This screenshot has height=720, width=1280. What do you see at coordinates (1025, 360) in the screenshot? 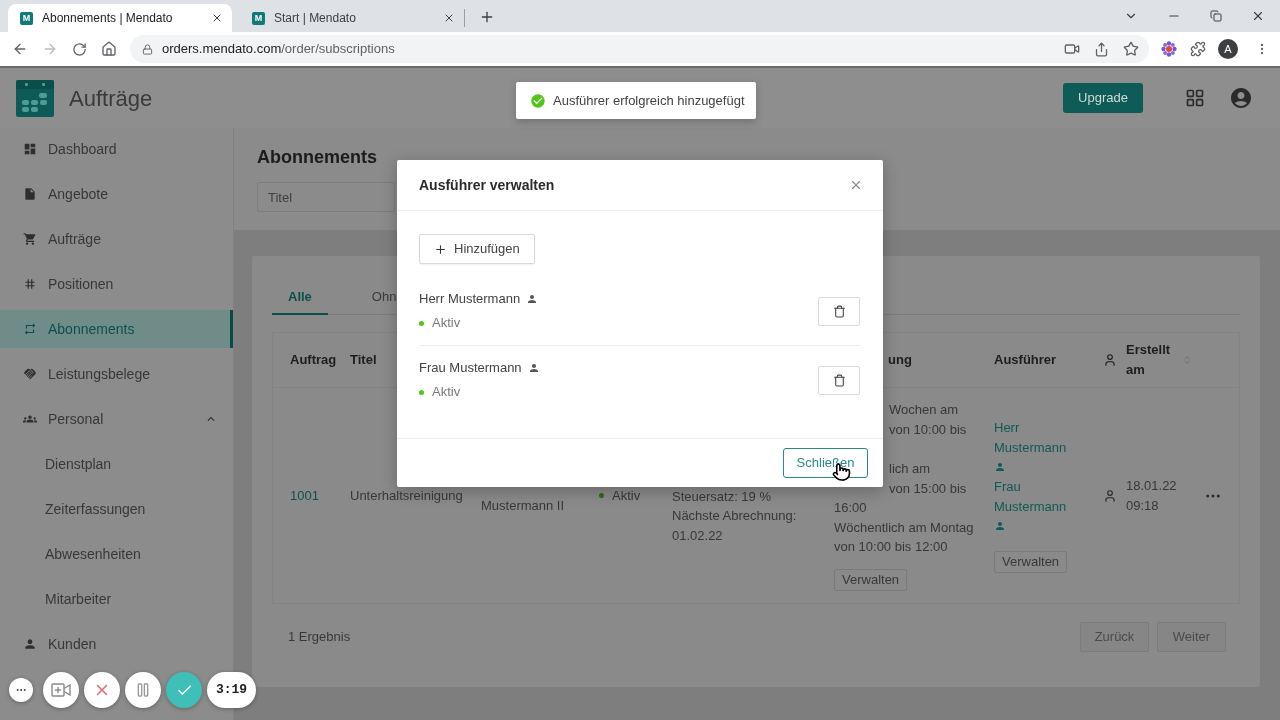
I see `column-header: Ausführer` at bounding box center [1025, 360].